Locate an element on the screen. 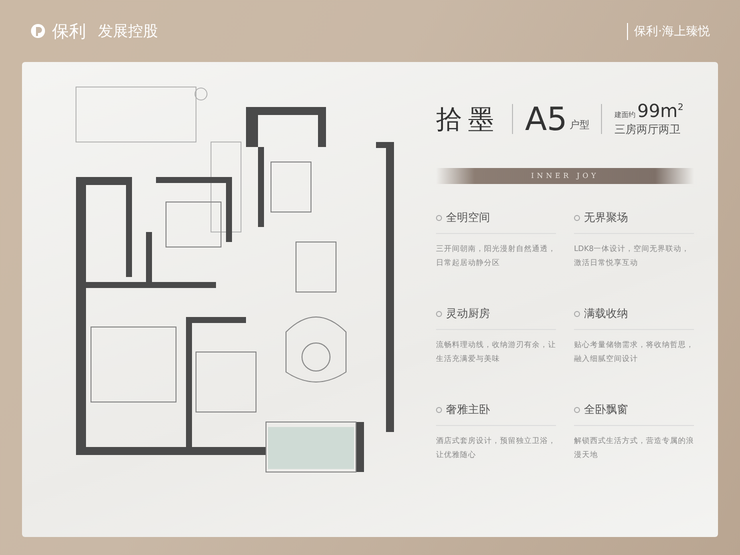  feature-title: 灵动厨房 is located at coordinates (468, 313).